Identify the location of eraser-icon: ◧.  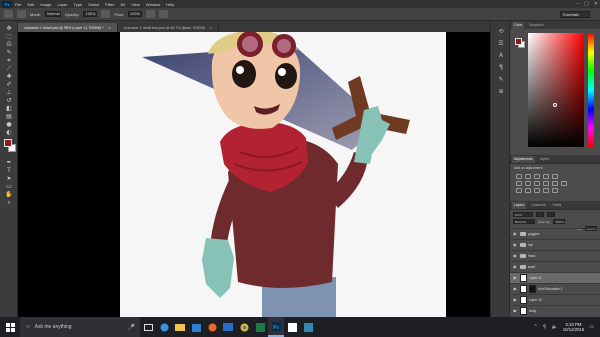
(9, 108).